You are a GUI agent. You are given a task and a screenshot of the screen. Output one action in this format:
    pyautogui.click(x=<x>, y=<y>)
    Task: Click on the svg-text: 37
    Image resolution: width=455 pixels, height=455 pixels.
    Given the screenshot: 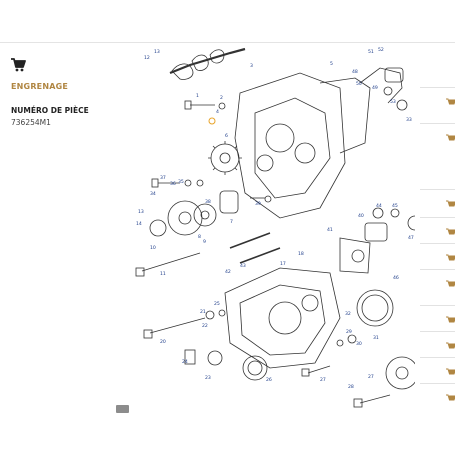 What is the action you would take?
    pyautogui.click(x=163, y=178)
    